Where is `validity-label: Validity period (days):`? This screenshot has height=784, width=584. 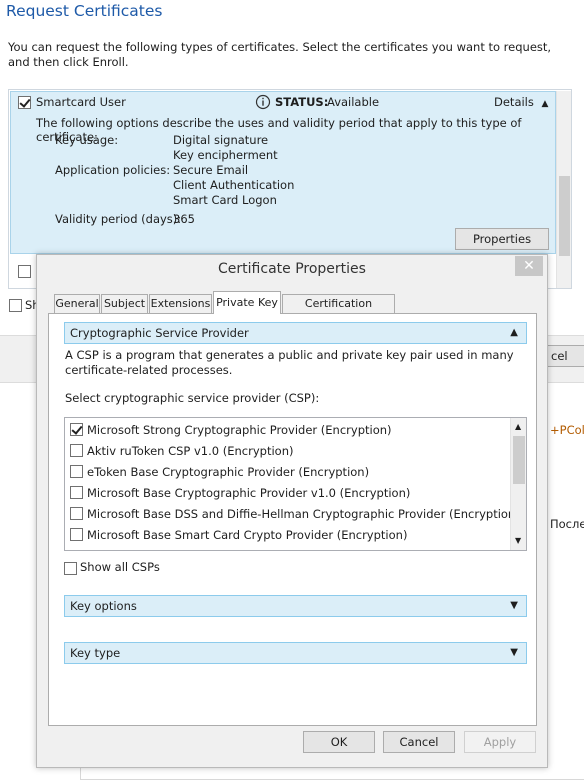
validity-label: Validity period (days): is located at coordinates (118, 219).